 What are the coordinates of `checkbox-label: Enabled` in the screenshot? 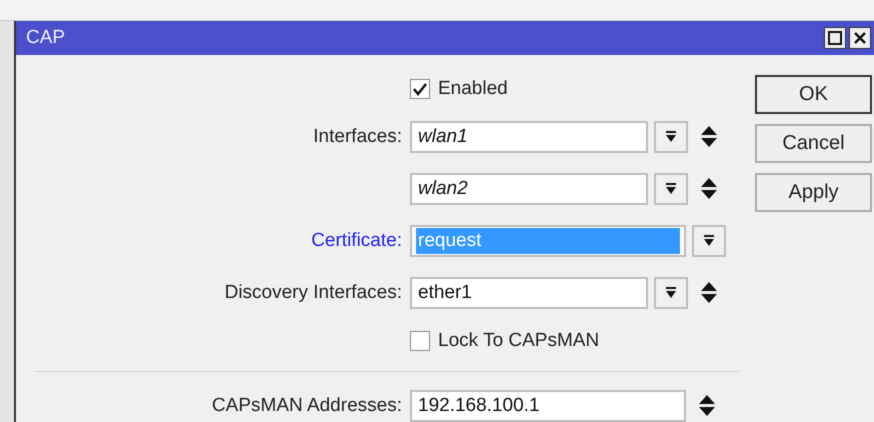 It's located at (473, 89).